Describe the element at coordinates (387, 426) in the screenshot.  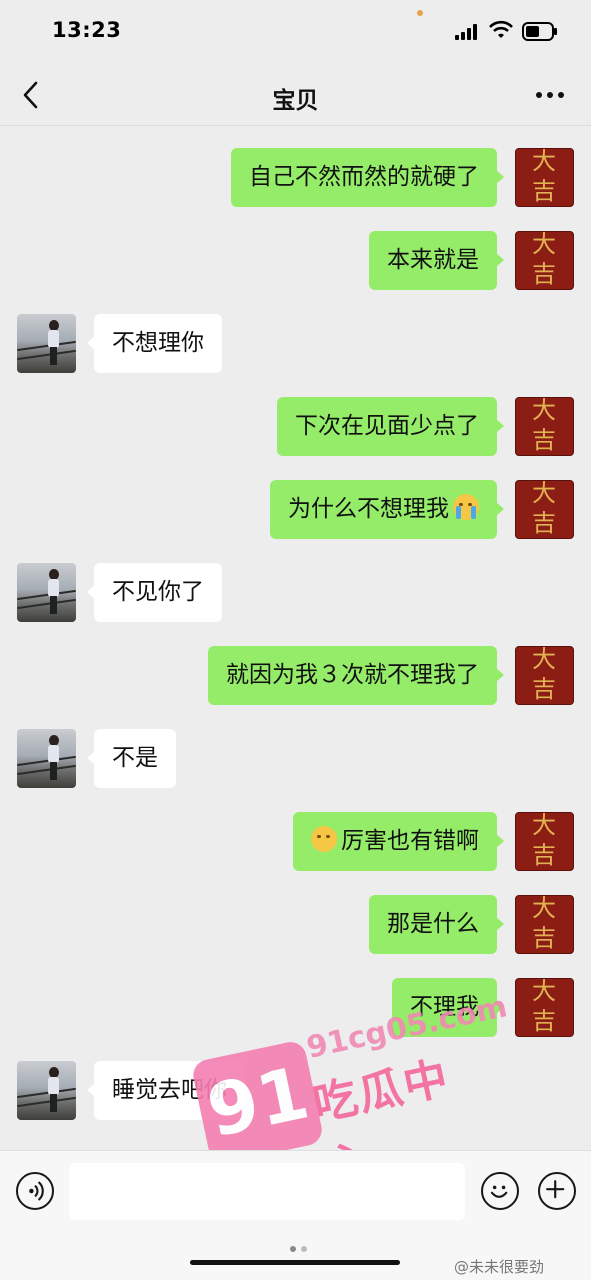
I see `message-text: 下次在见面少点了` at that location.